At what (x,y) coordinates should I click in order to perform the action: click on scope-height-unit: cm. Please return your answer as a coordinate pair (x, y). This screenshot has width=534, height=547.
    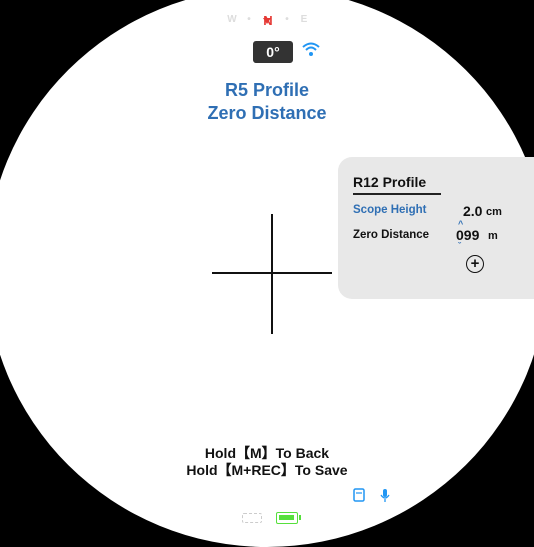
    Looking at the image, I should click on (494, 212).